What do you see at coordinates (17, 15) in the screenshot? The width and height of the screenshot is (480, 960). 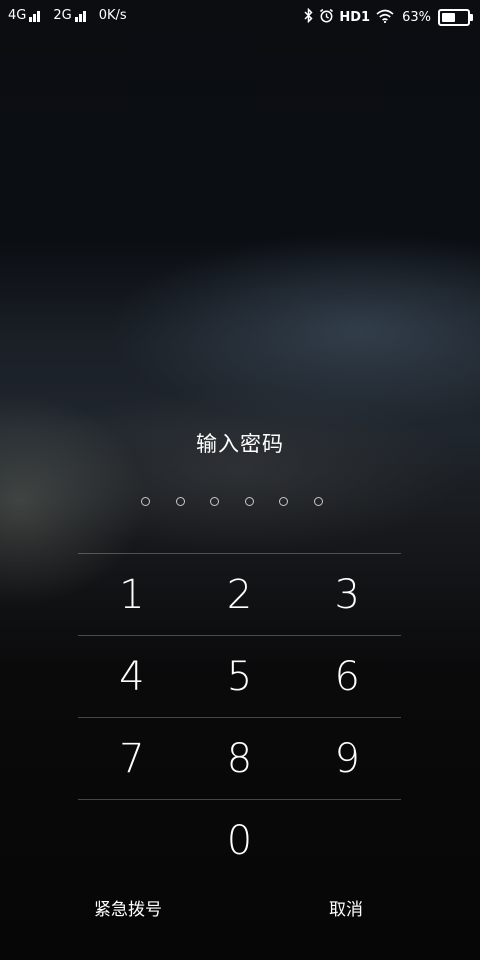 I see `sim1-network-type: 4G` at bounding box center [17, 15].